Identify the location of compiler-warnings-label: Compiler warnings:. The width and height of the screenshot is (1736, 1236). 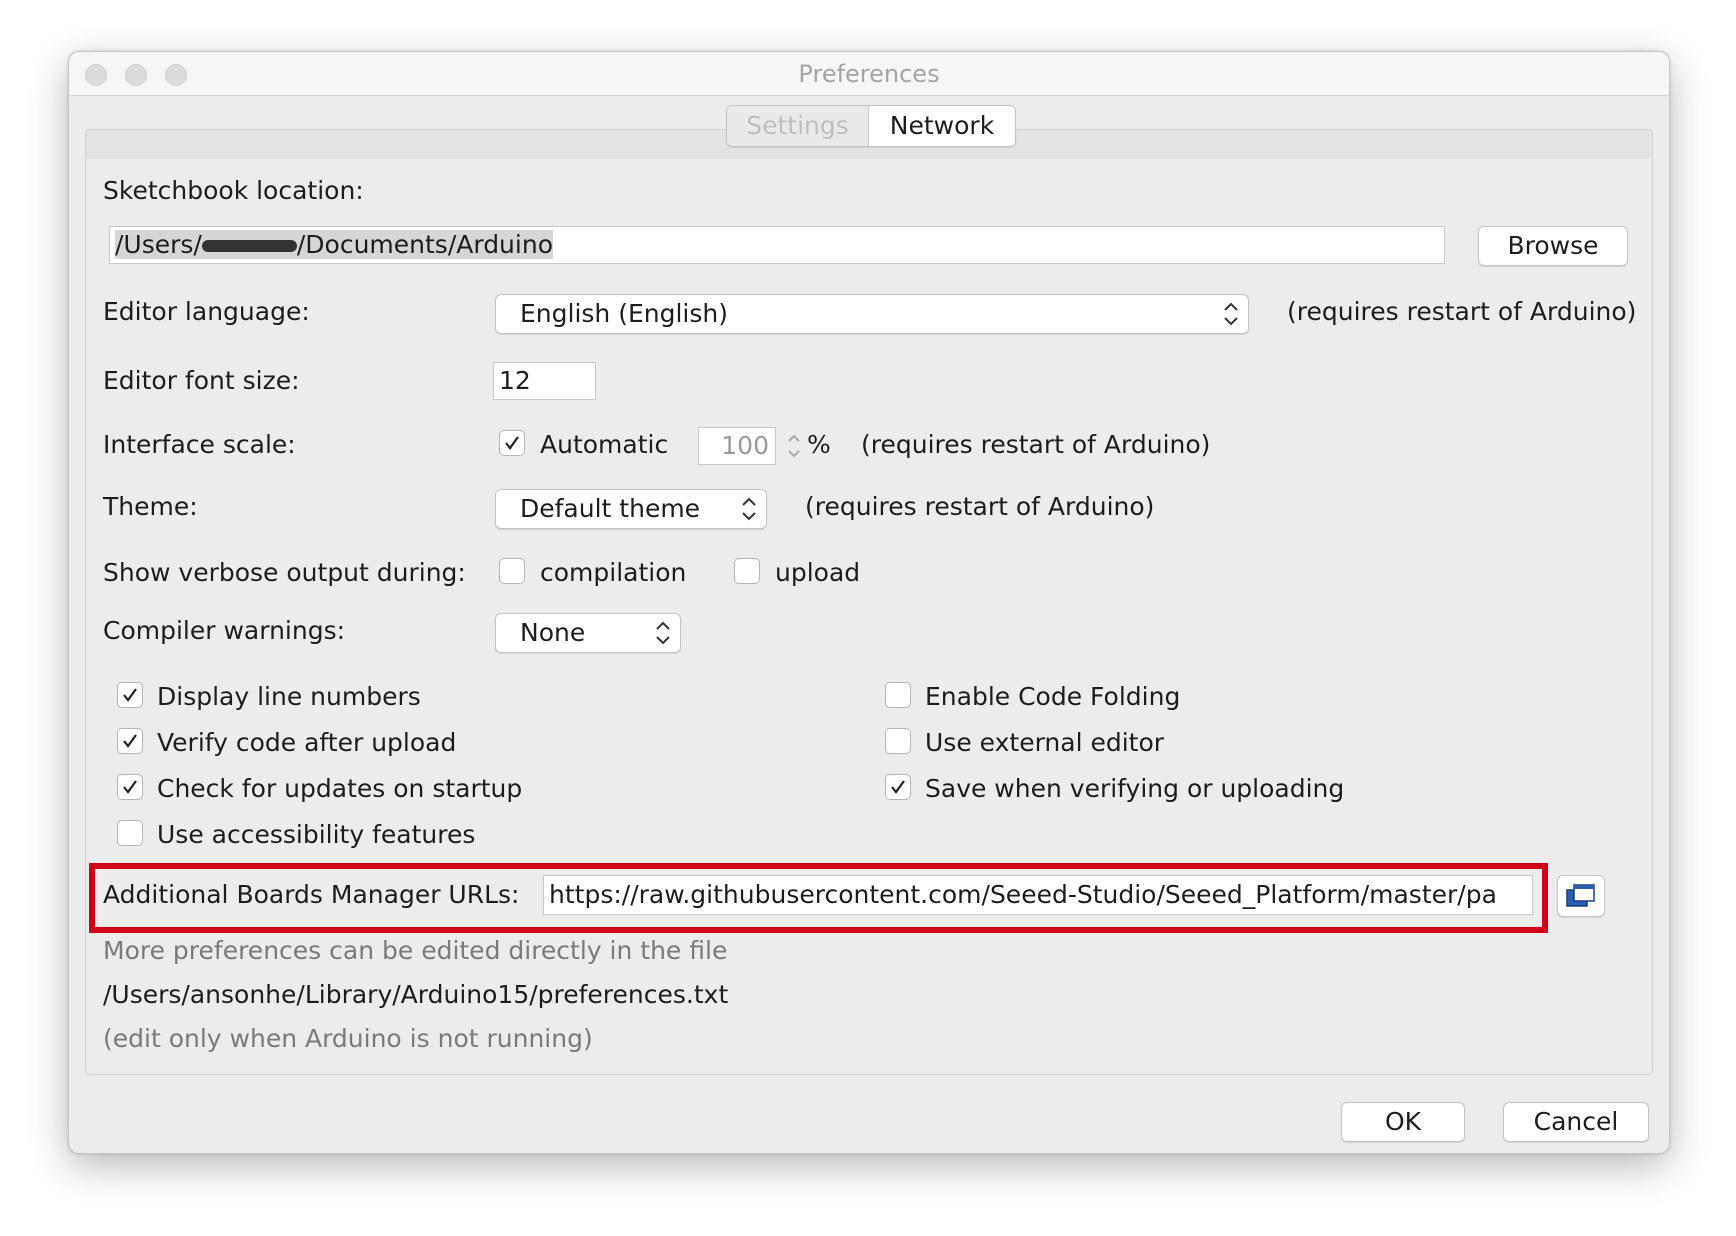
(224, 630).